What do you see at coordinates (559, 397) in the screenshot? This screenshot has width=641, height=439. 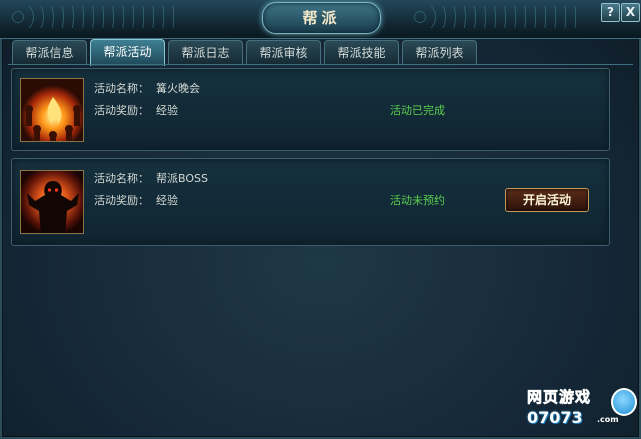 I see `watermark-text: 网页游戏` at bounding box center [559, 397].